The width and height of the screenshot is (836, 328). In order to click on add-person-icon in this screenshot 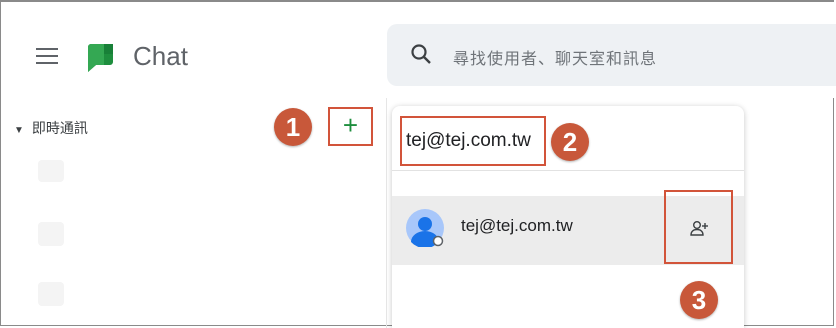, I will do `click(699, 228)`.